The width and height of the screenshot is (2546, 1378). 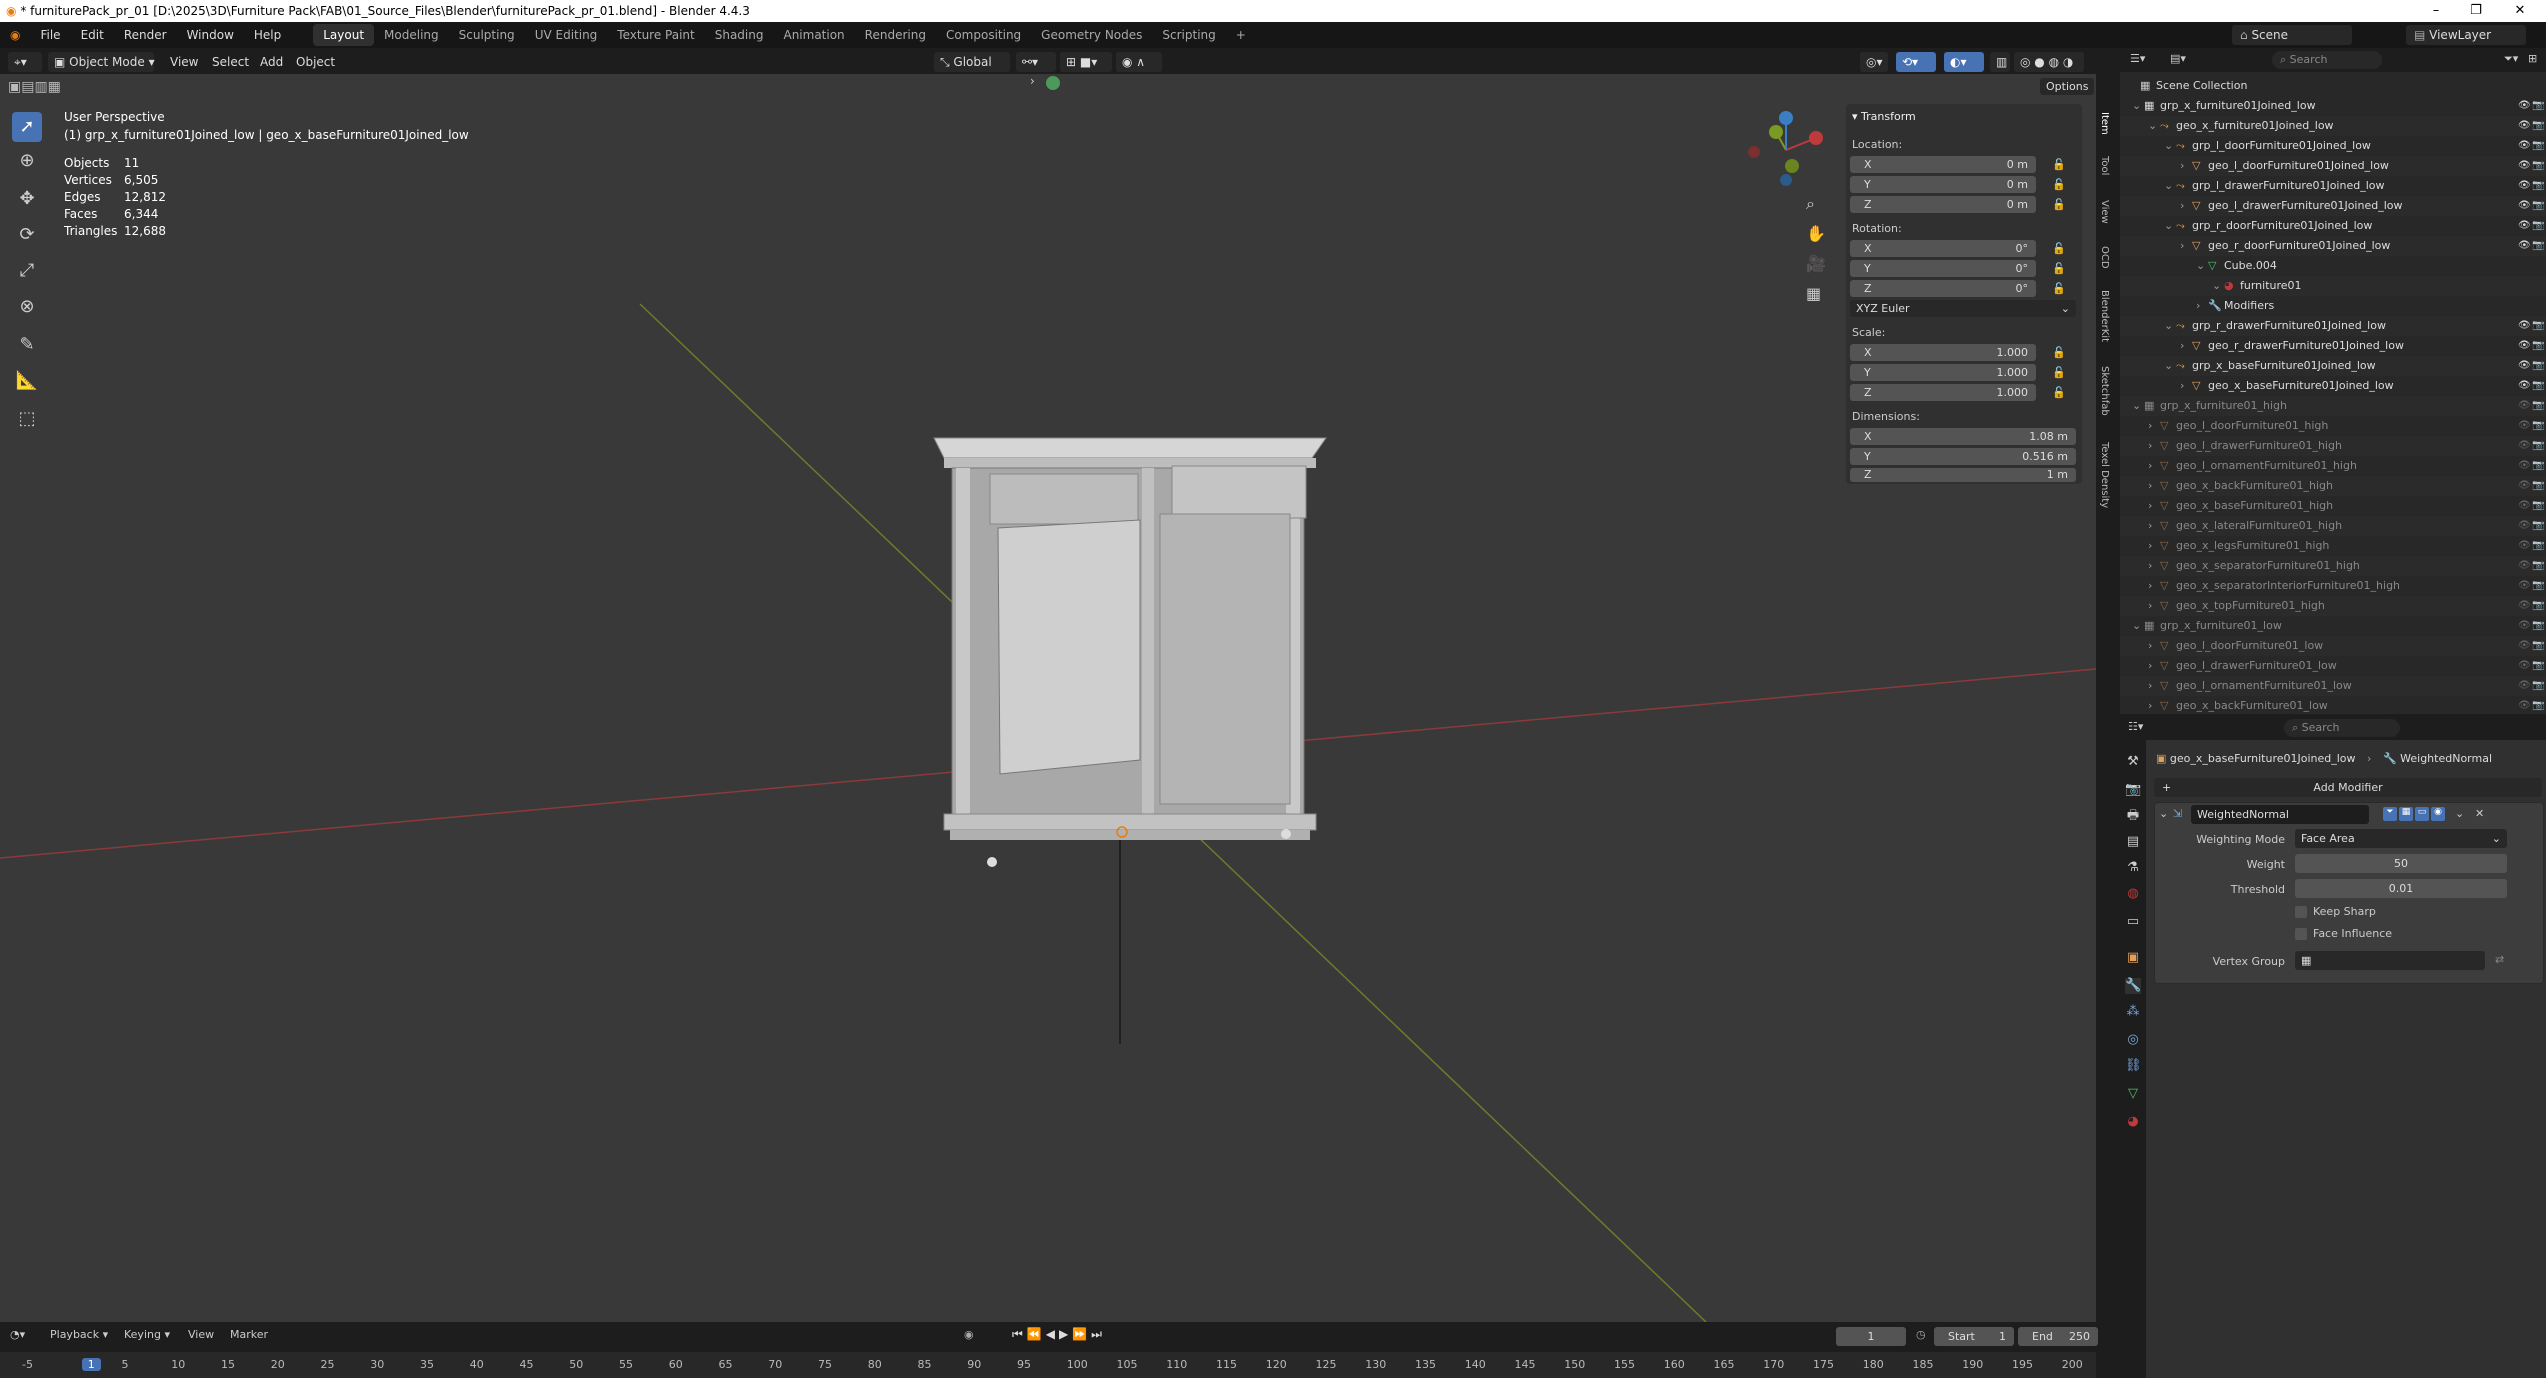 I want to click on outliner-row: ⌄ ▦ grp_x_furniture01_high 👁 📷, so click(x=2333, y=406).